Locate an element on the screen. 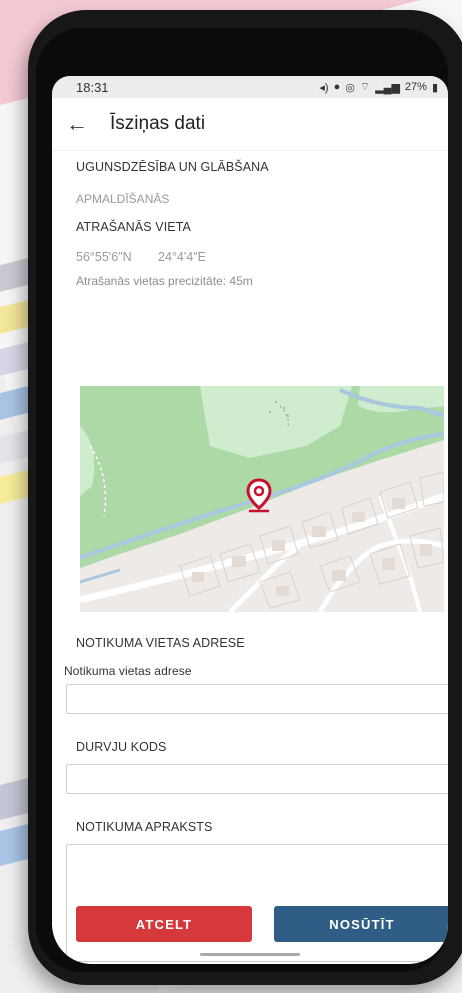 The image size is (462, 993). door-code-input is located at coordinates (257, 779).